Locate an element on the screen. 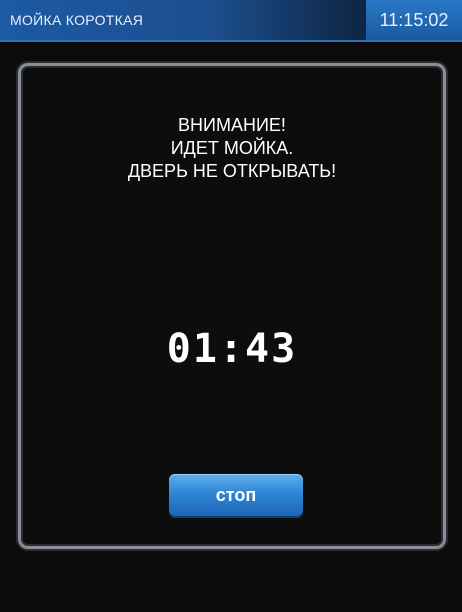  warning-line: ВНИМАНИЕ! is located at coordinates (232, 125).